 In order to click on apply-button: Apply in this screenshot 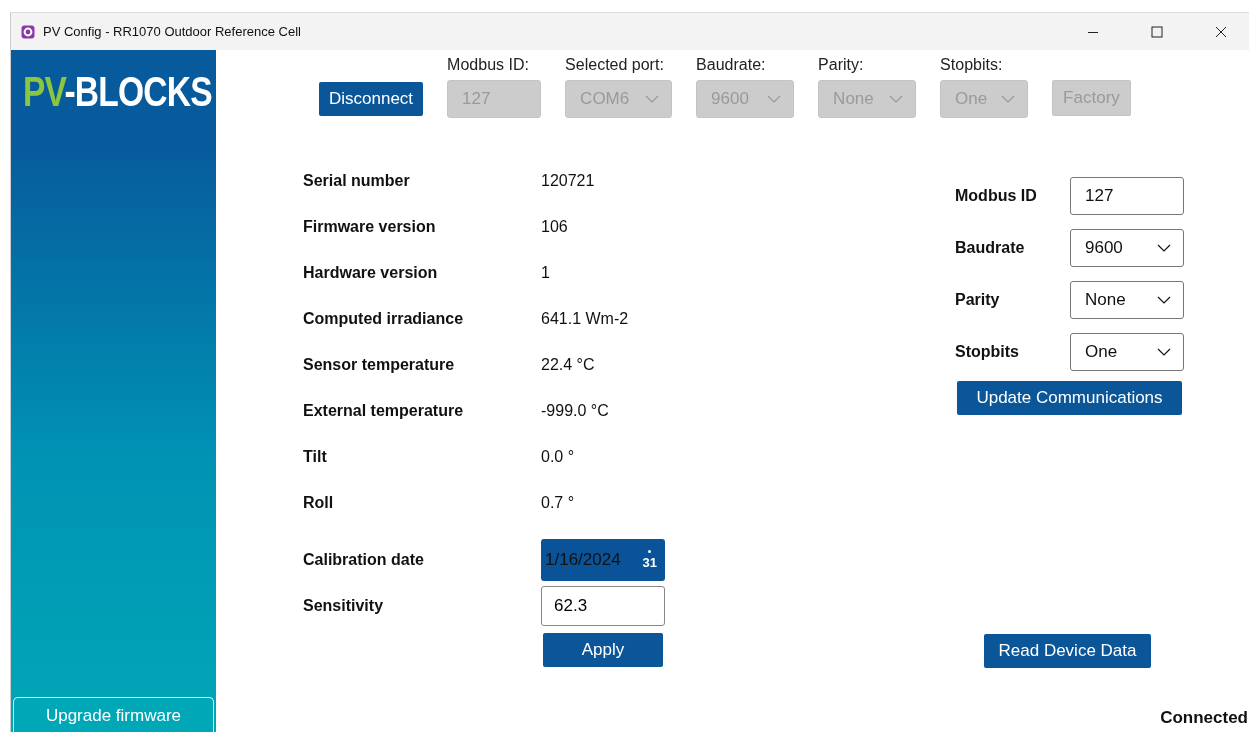, I will do `click(603, 650)`.